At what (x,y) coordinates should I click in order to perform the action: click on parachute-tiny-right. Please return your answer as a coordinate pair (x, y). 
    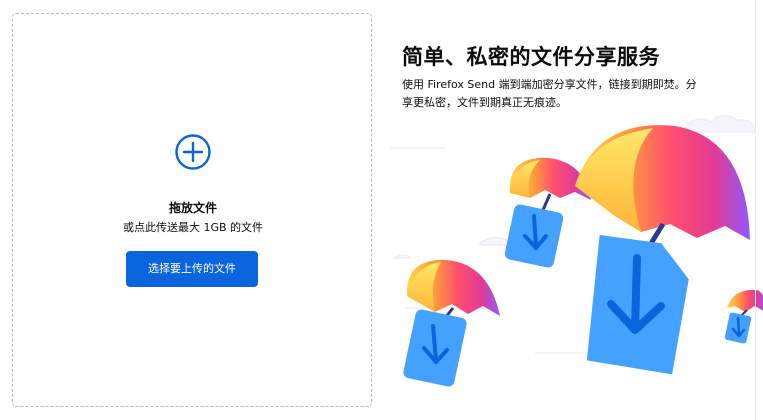
    Looking at the image, I should click on (743, 316).